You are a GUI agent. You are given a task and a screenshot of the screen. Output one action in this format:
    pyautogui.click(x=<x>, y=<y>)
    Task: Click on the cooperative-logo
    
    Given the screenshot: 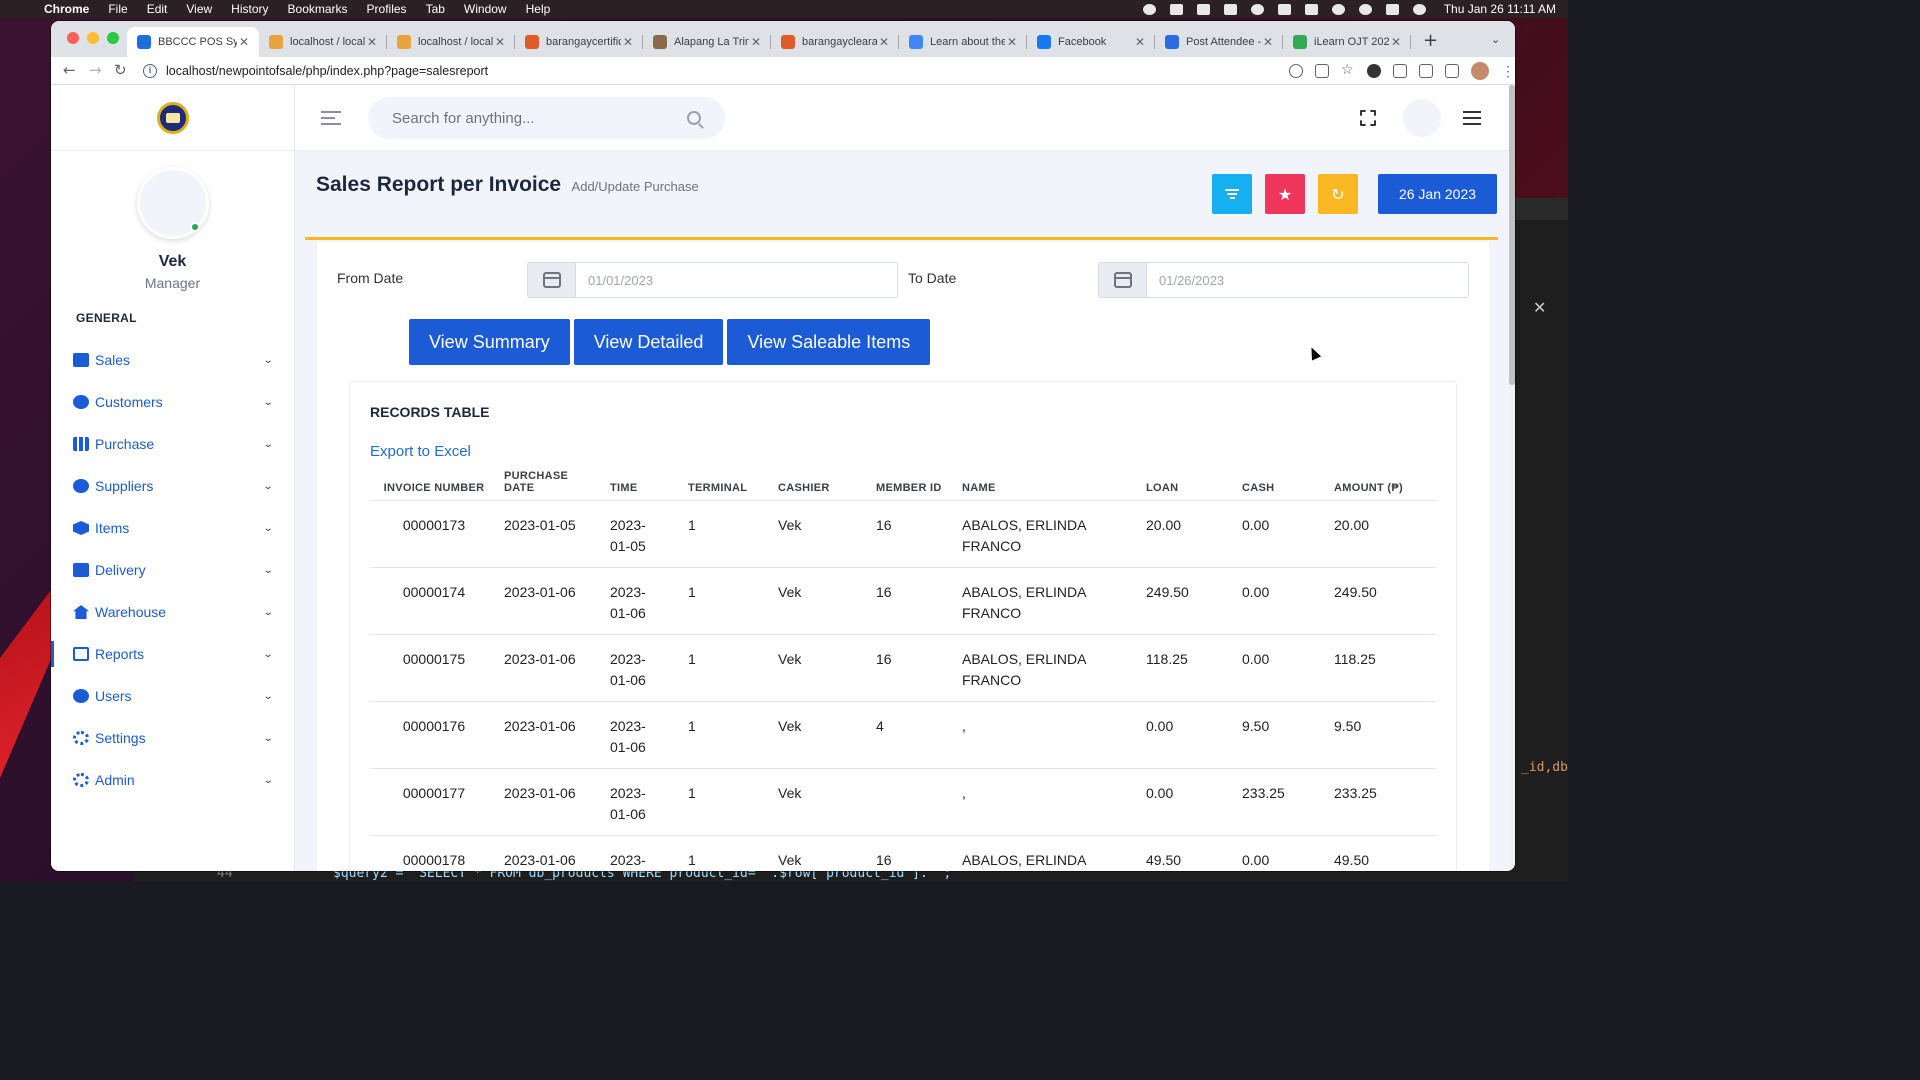 What is the action you would take?
    pyautogui.click(x=172, y=117)
    